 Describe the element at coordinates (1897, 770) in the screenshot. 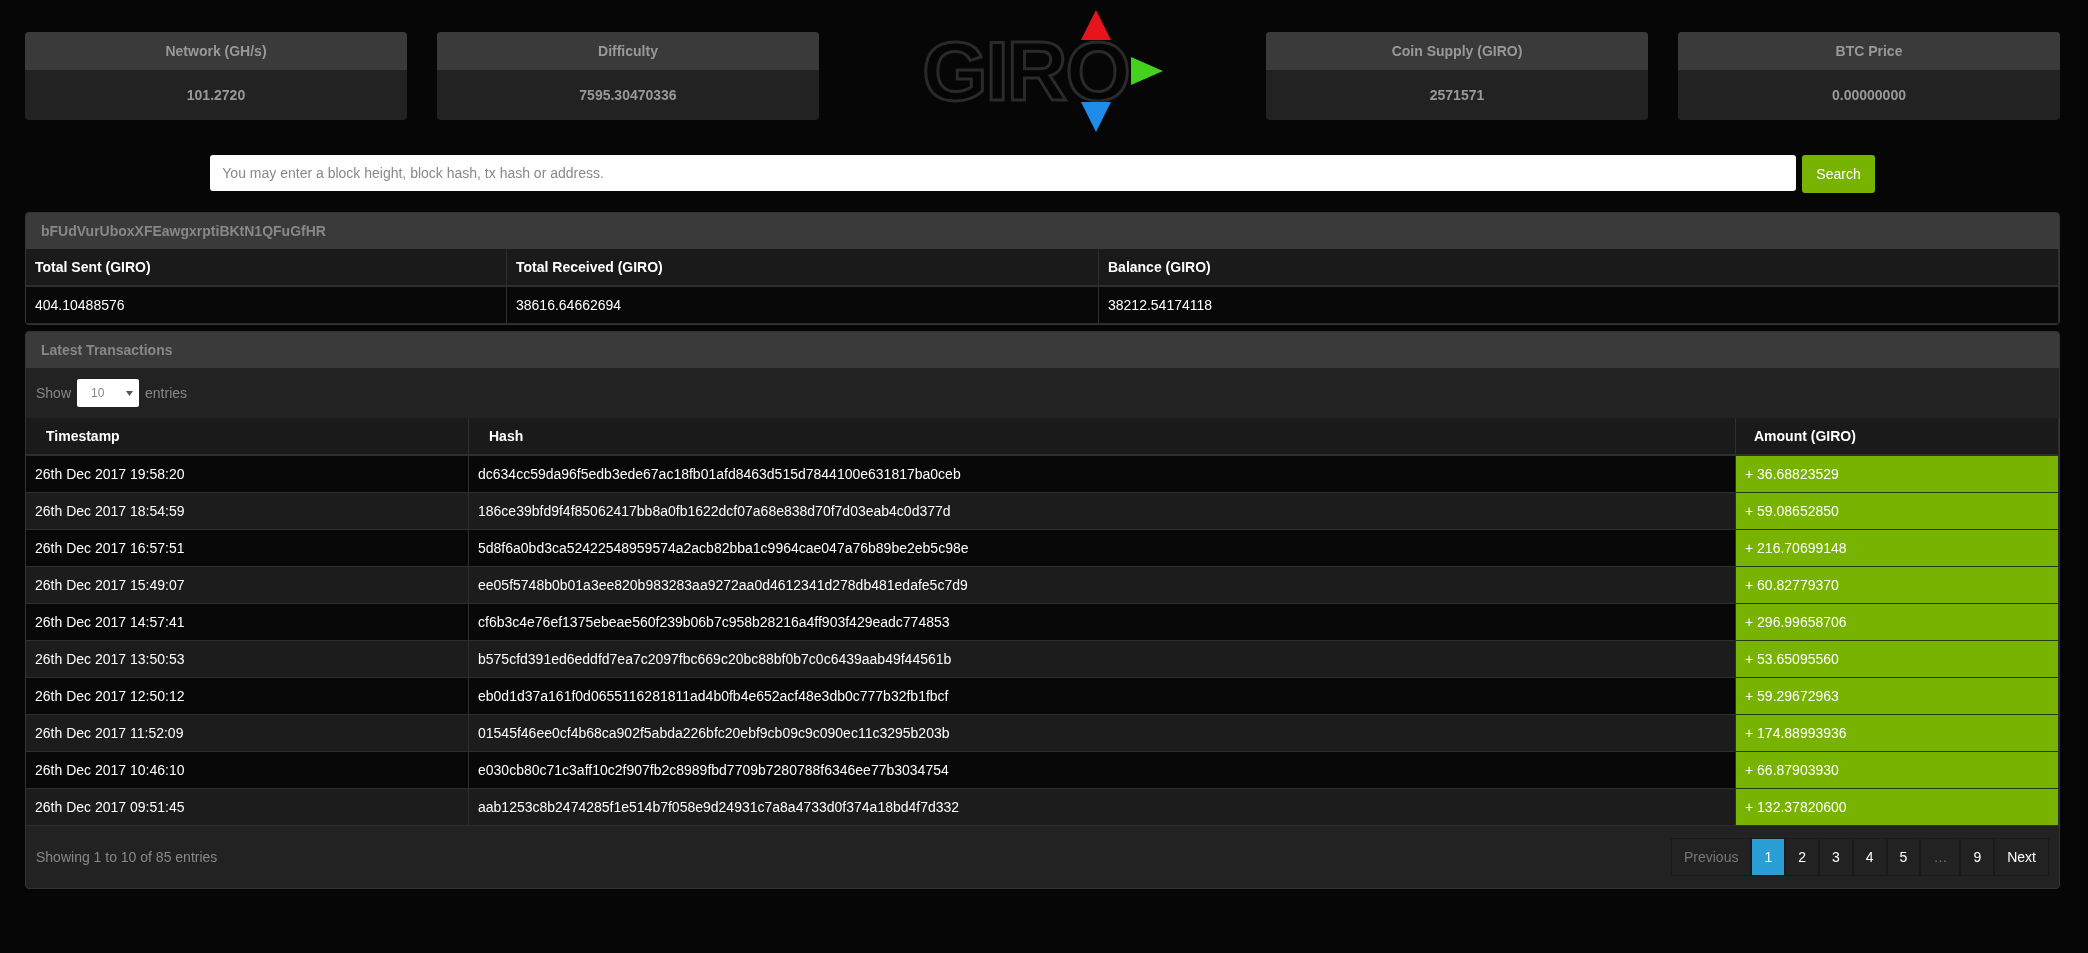

I see `amount-cell: + 66.87903930` at that location.